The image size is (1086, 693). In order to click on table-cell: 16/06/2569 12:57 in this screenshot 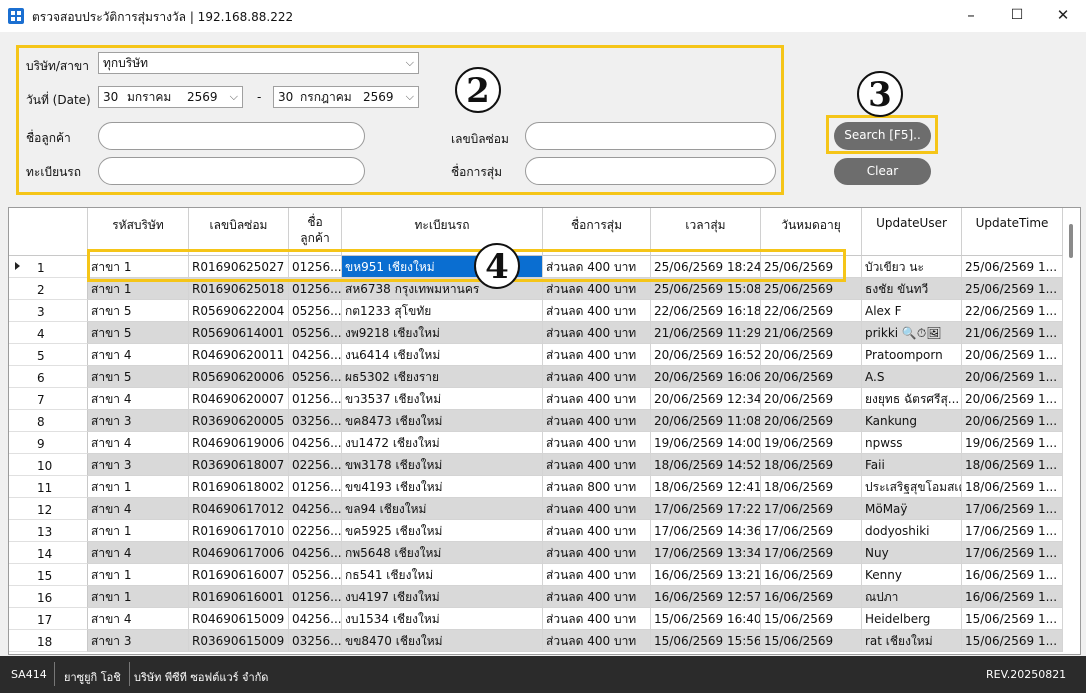, I will do `click(706, 597)`.